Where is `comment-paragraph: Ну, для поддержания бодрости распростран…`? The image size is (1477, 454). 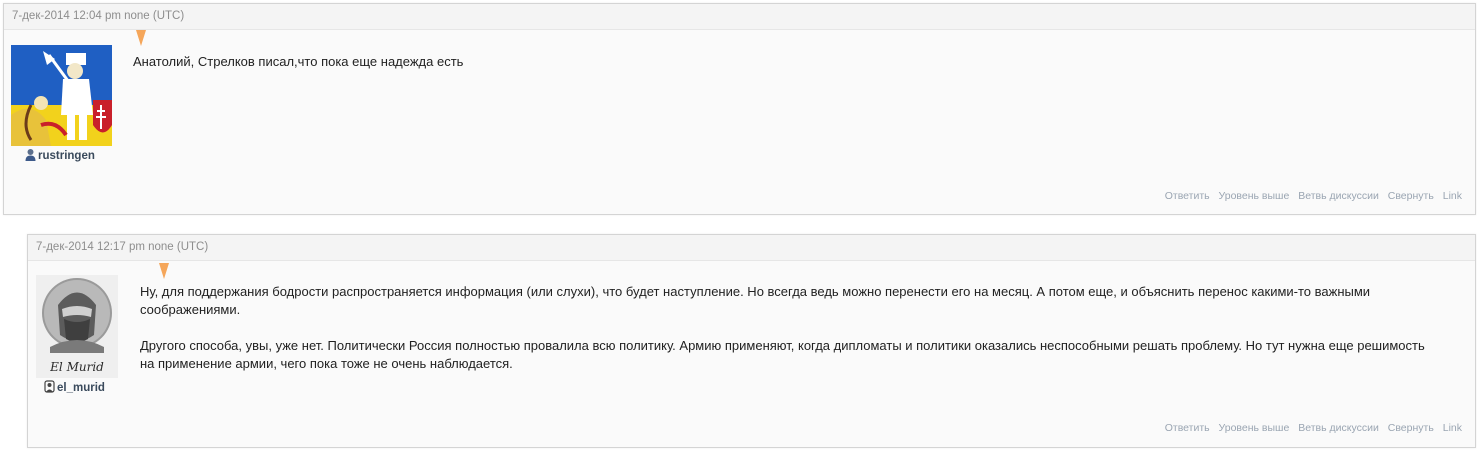
comment-paragraph: Ну, для поддержания бодрости распростран… is located at coordinates (755, 300).